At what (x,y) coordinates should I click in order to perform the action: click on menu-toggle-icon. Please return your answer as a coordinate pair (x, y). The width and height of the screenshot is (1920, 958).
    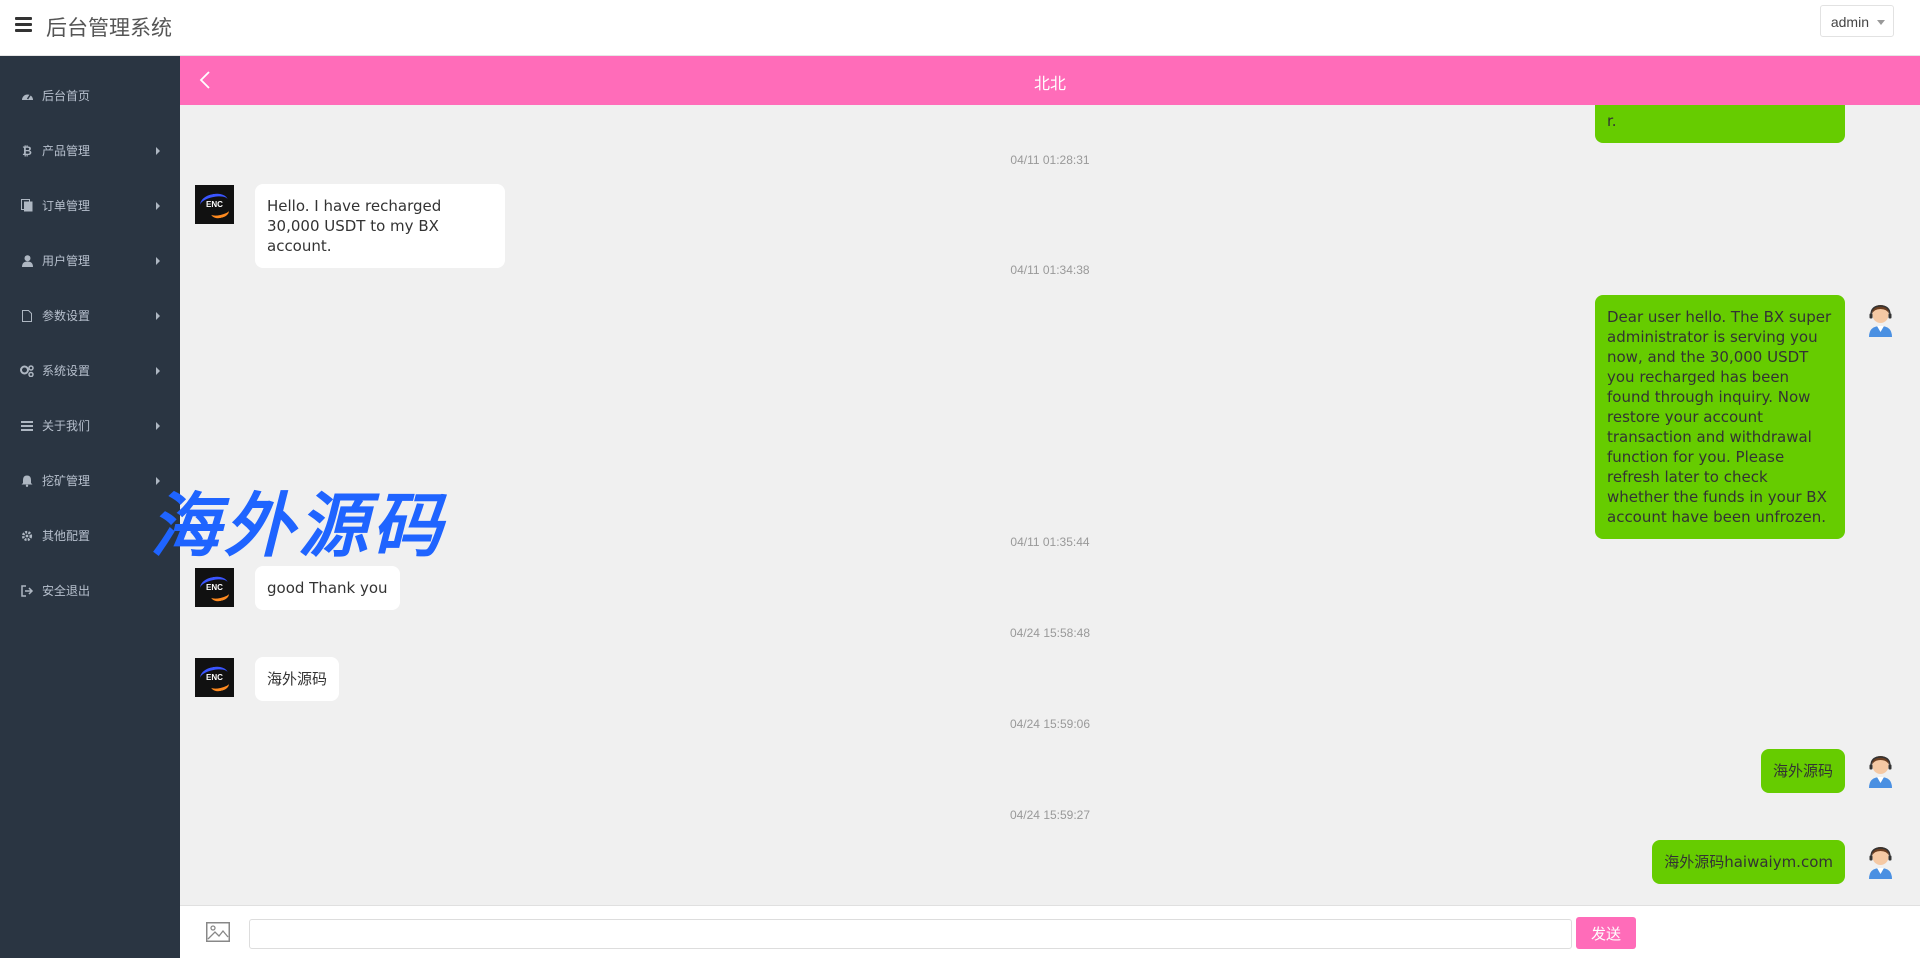
    Looking at the image, I should click on (23, 24).